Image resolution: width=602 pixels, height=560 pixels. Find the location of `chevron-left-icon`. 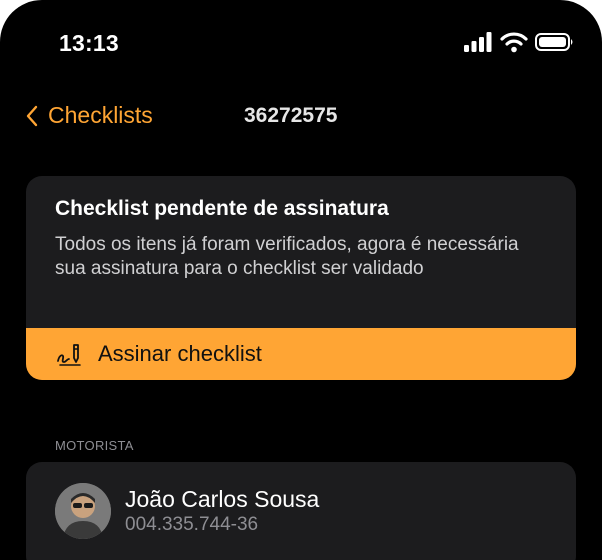

chevron-left-icon is located at coordinates (32, 115).